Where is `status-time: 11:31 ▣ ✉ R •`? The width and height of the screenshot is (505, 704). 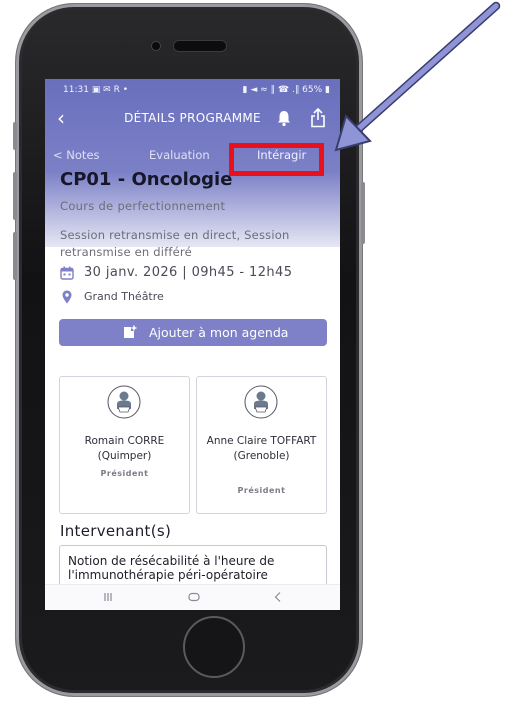
status-time: 11:31 ▣ ✉ R • is located at coordinates (96, 90).